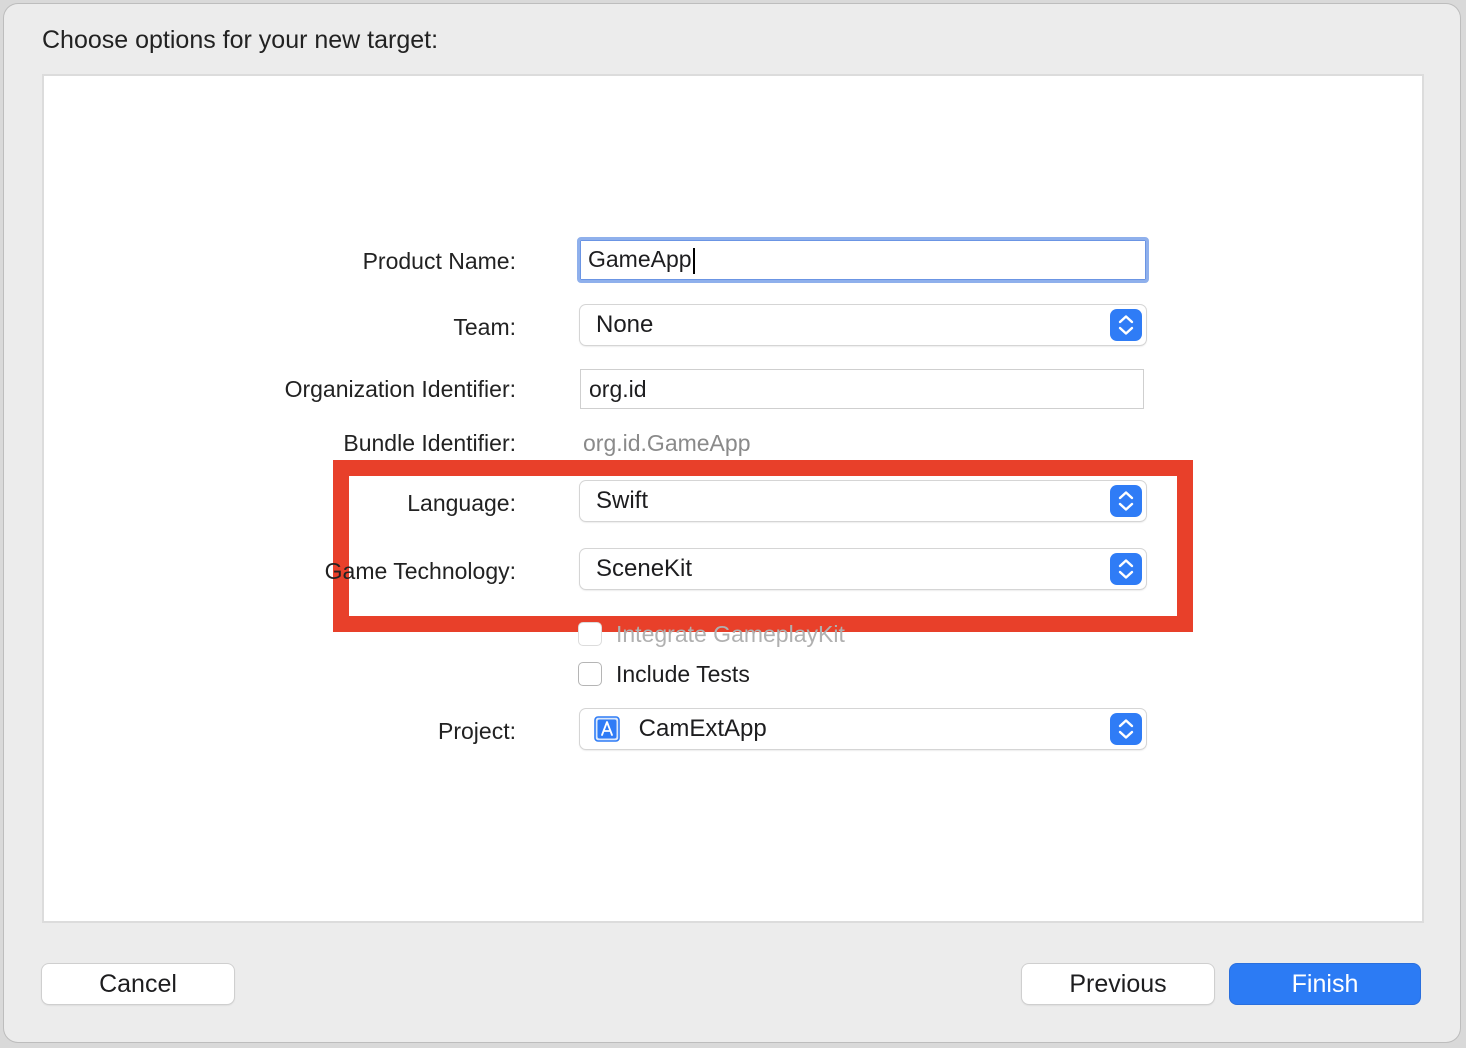 The image size is (1466, 1048). What do you see at coordinates (693, 260) in the screenshot?
I see `text-caret` at bounding box center [693, 260].